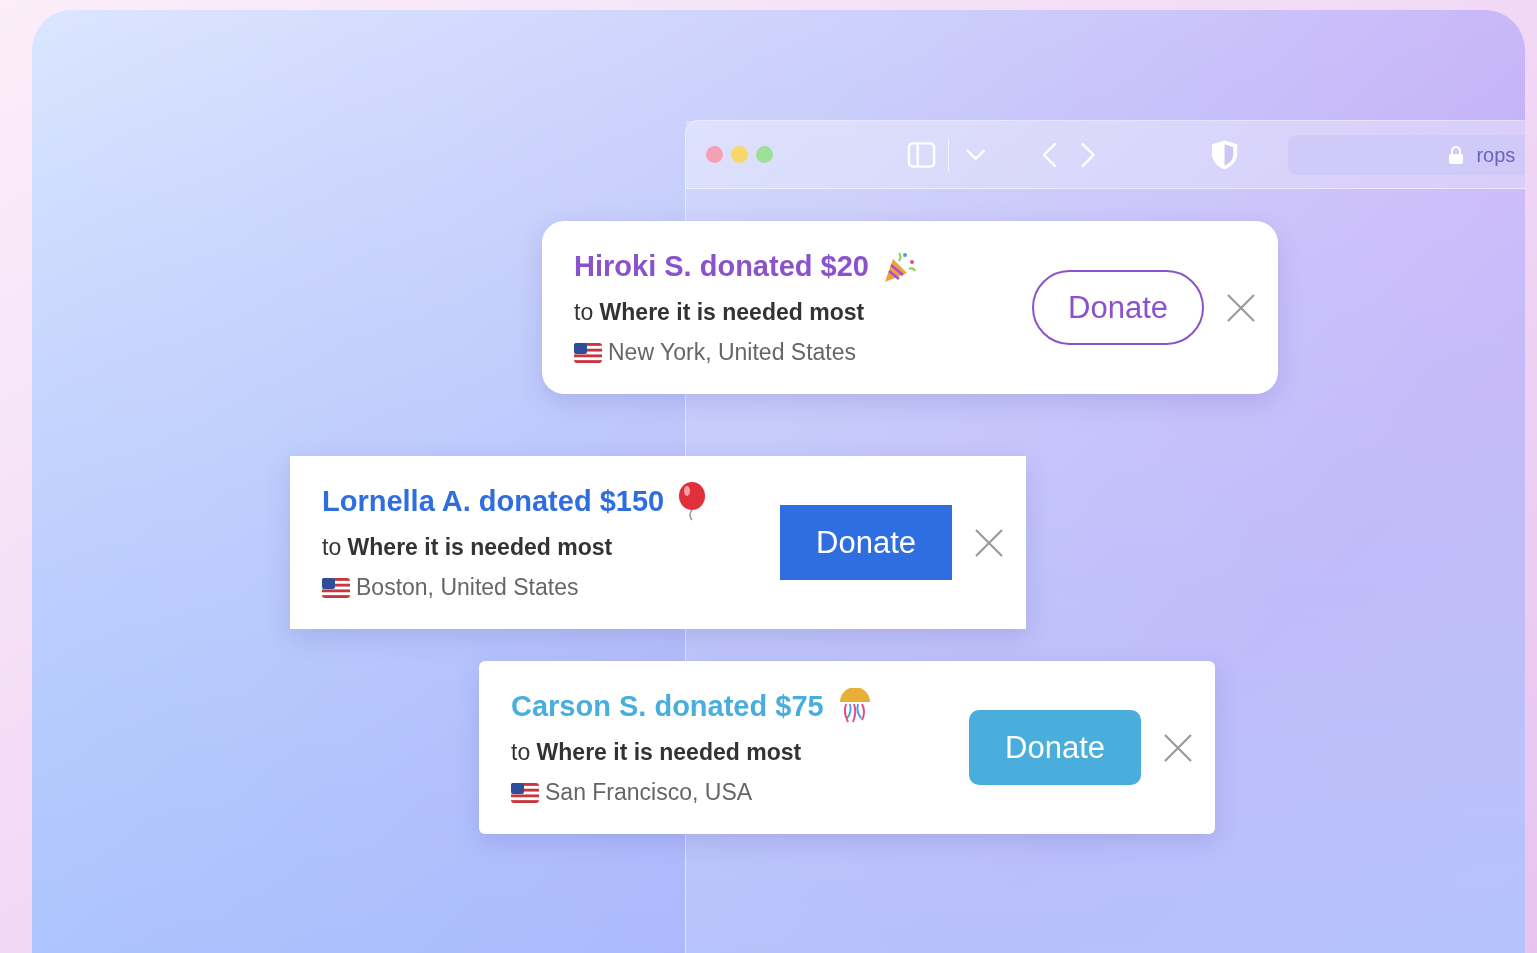  I want to click on donation-title: Hiroki S. donated $20, so click(721, 267).